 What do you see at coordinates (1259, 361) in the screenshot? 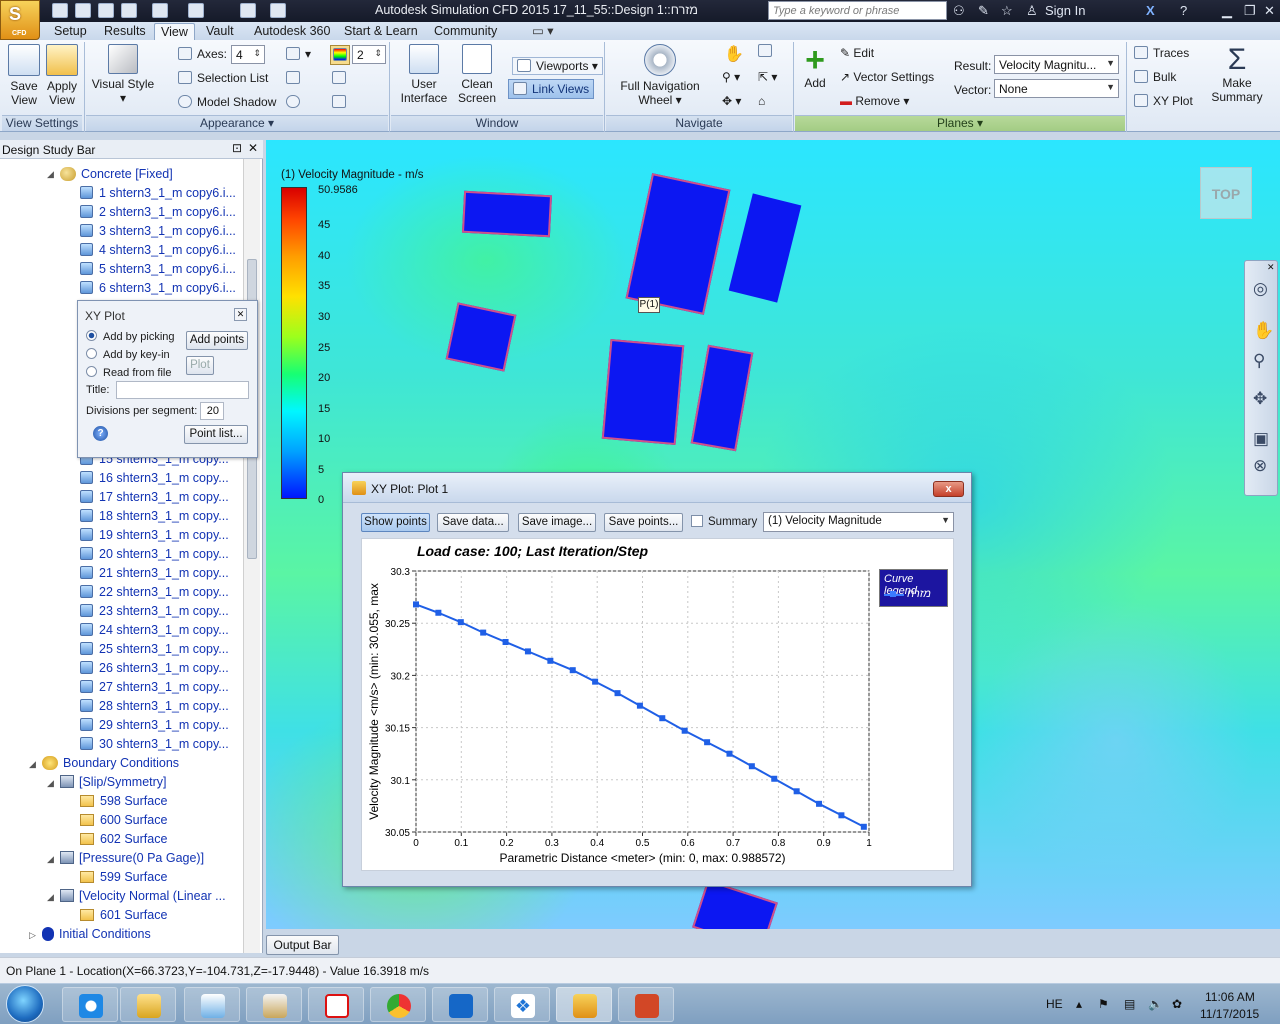
I see `zoom-icon: ⚲` at bounding box center [1259, 361].